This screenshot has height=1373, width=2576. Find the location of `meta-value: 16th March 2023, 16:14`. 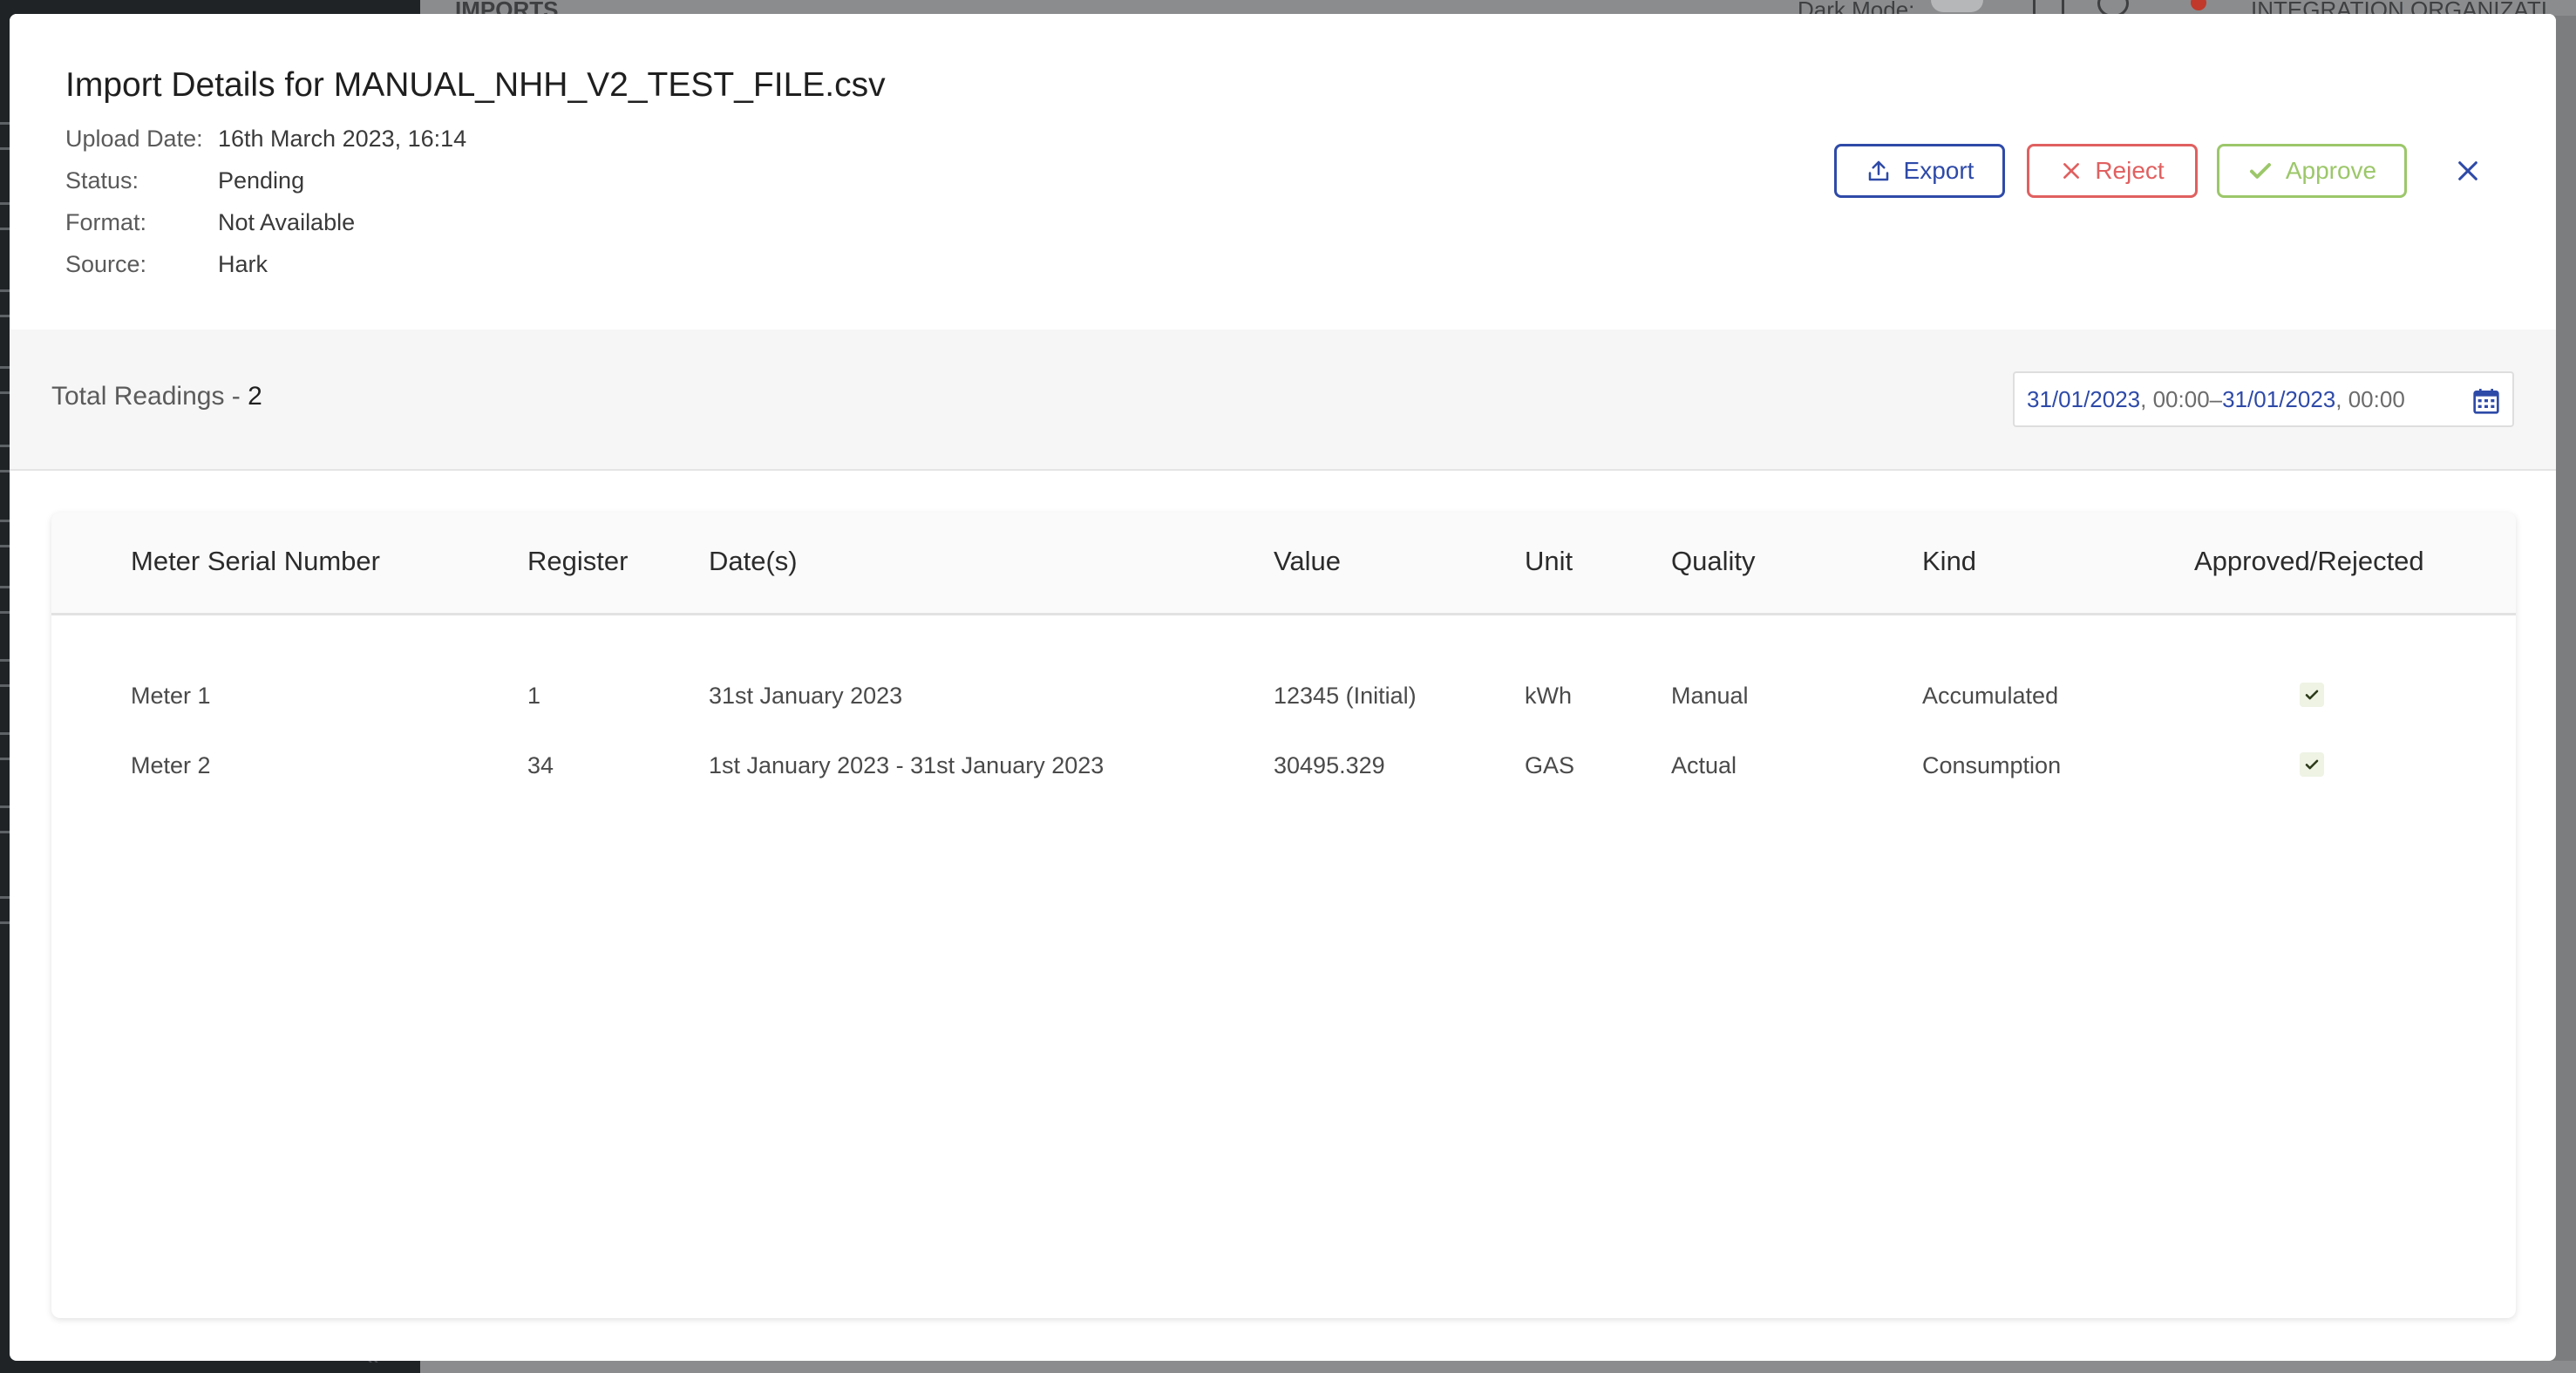

meta-value: 16th March 2023, 16:14 is located at coordinates (342, 138).